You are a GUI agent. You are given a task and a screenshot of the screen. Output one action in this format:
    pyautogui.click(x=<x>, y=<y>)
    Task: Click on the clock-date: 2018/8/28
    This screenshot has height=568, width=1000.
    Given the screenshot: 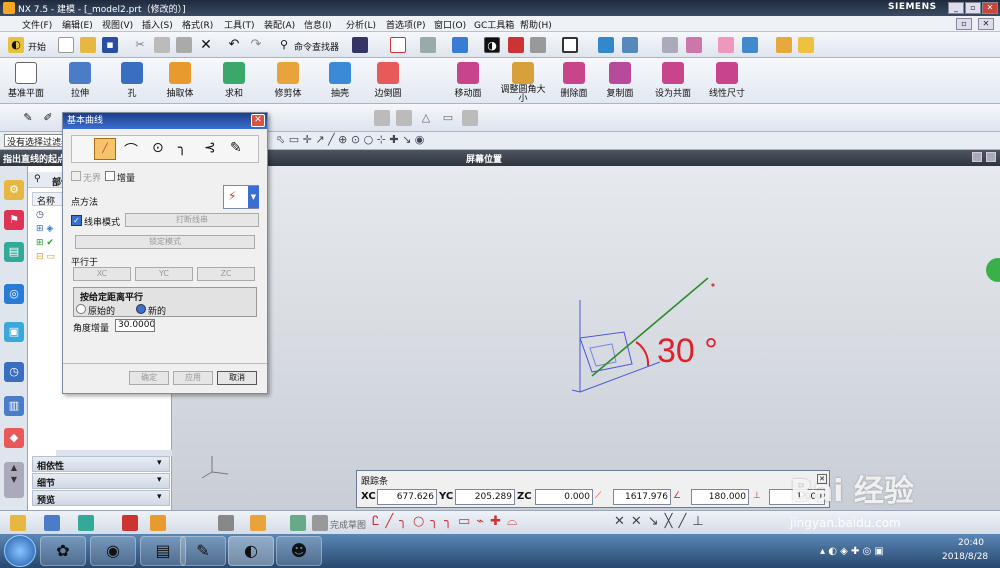 What is the action you would take?
    pyautogui.click(x=965, y=557)
    